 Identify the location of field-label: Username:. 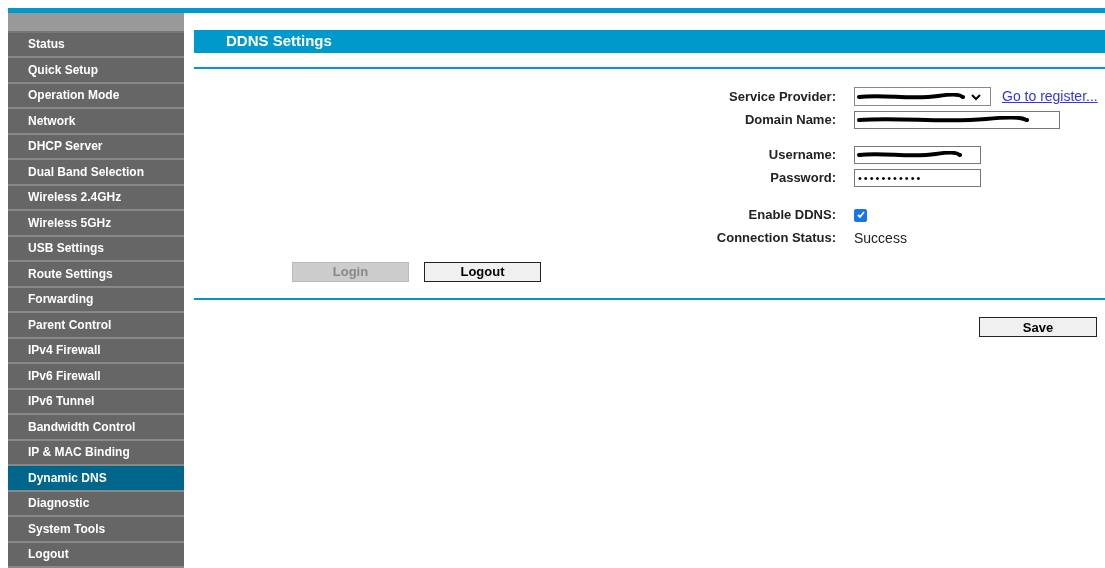
(802, 155).